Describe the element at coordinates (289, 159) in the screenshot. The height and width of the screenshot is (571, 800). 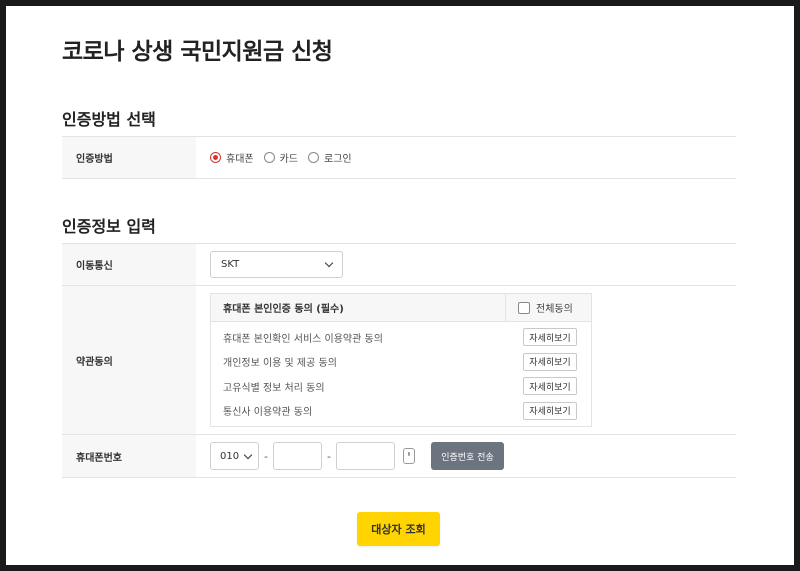
I see `radio-card-label: 카드` at that location.